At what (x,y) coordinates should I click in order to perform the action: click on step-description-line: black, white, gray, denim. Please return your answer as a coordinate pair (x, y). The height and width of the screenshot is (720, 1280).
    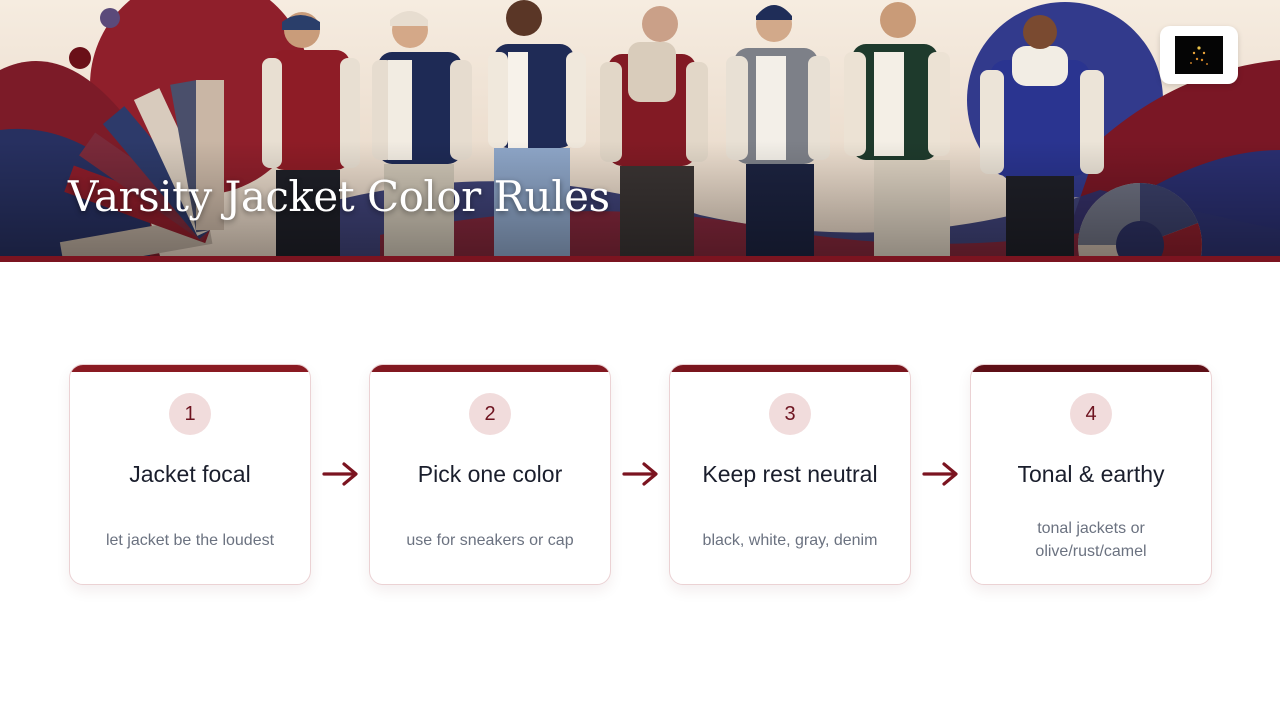
    Looking at the image, I should click on (790, 540).